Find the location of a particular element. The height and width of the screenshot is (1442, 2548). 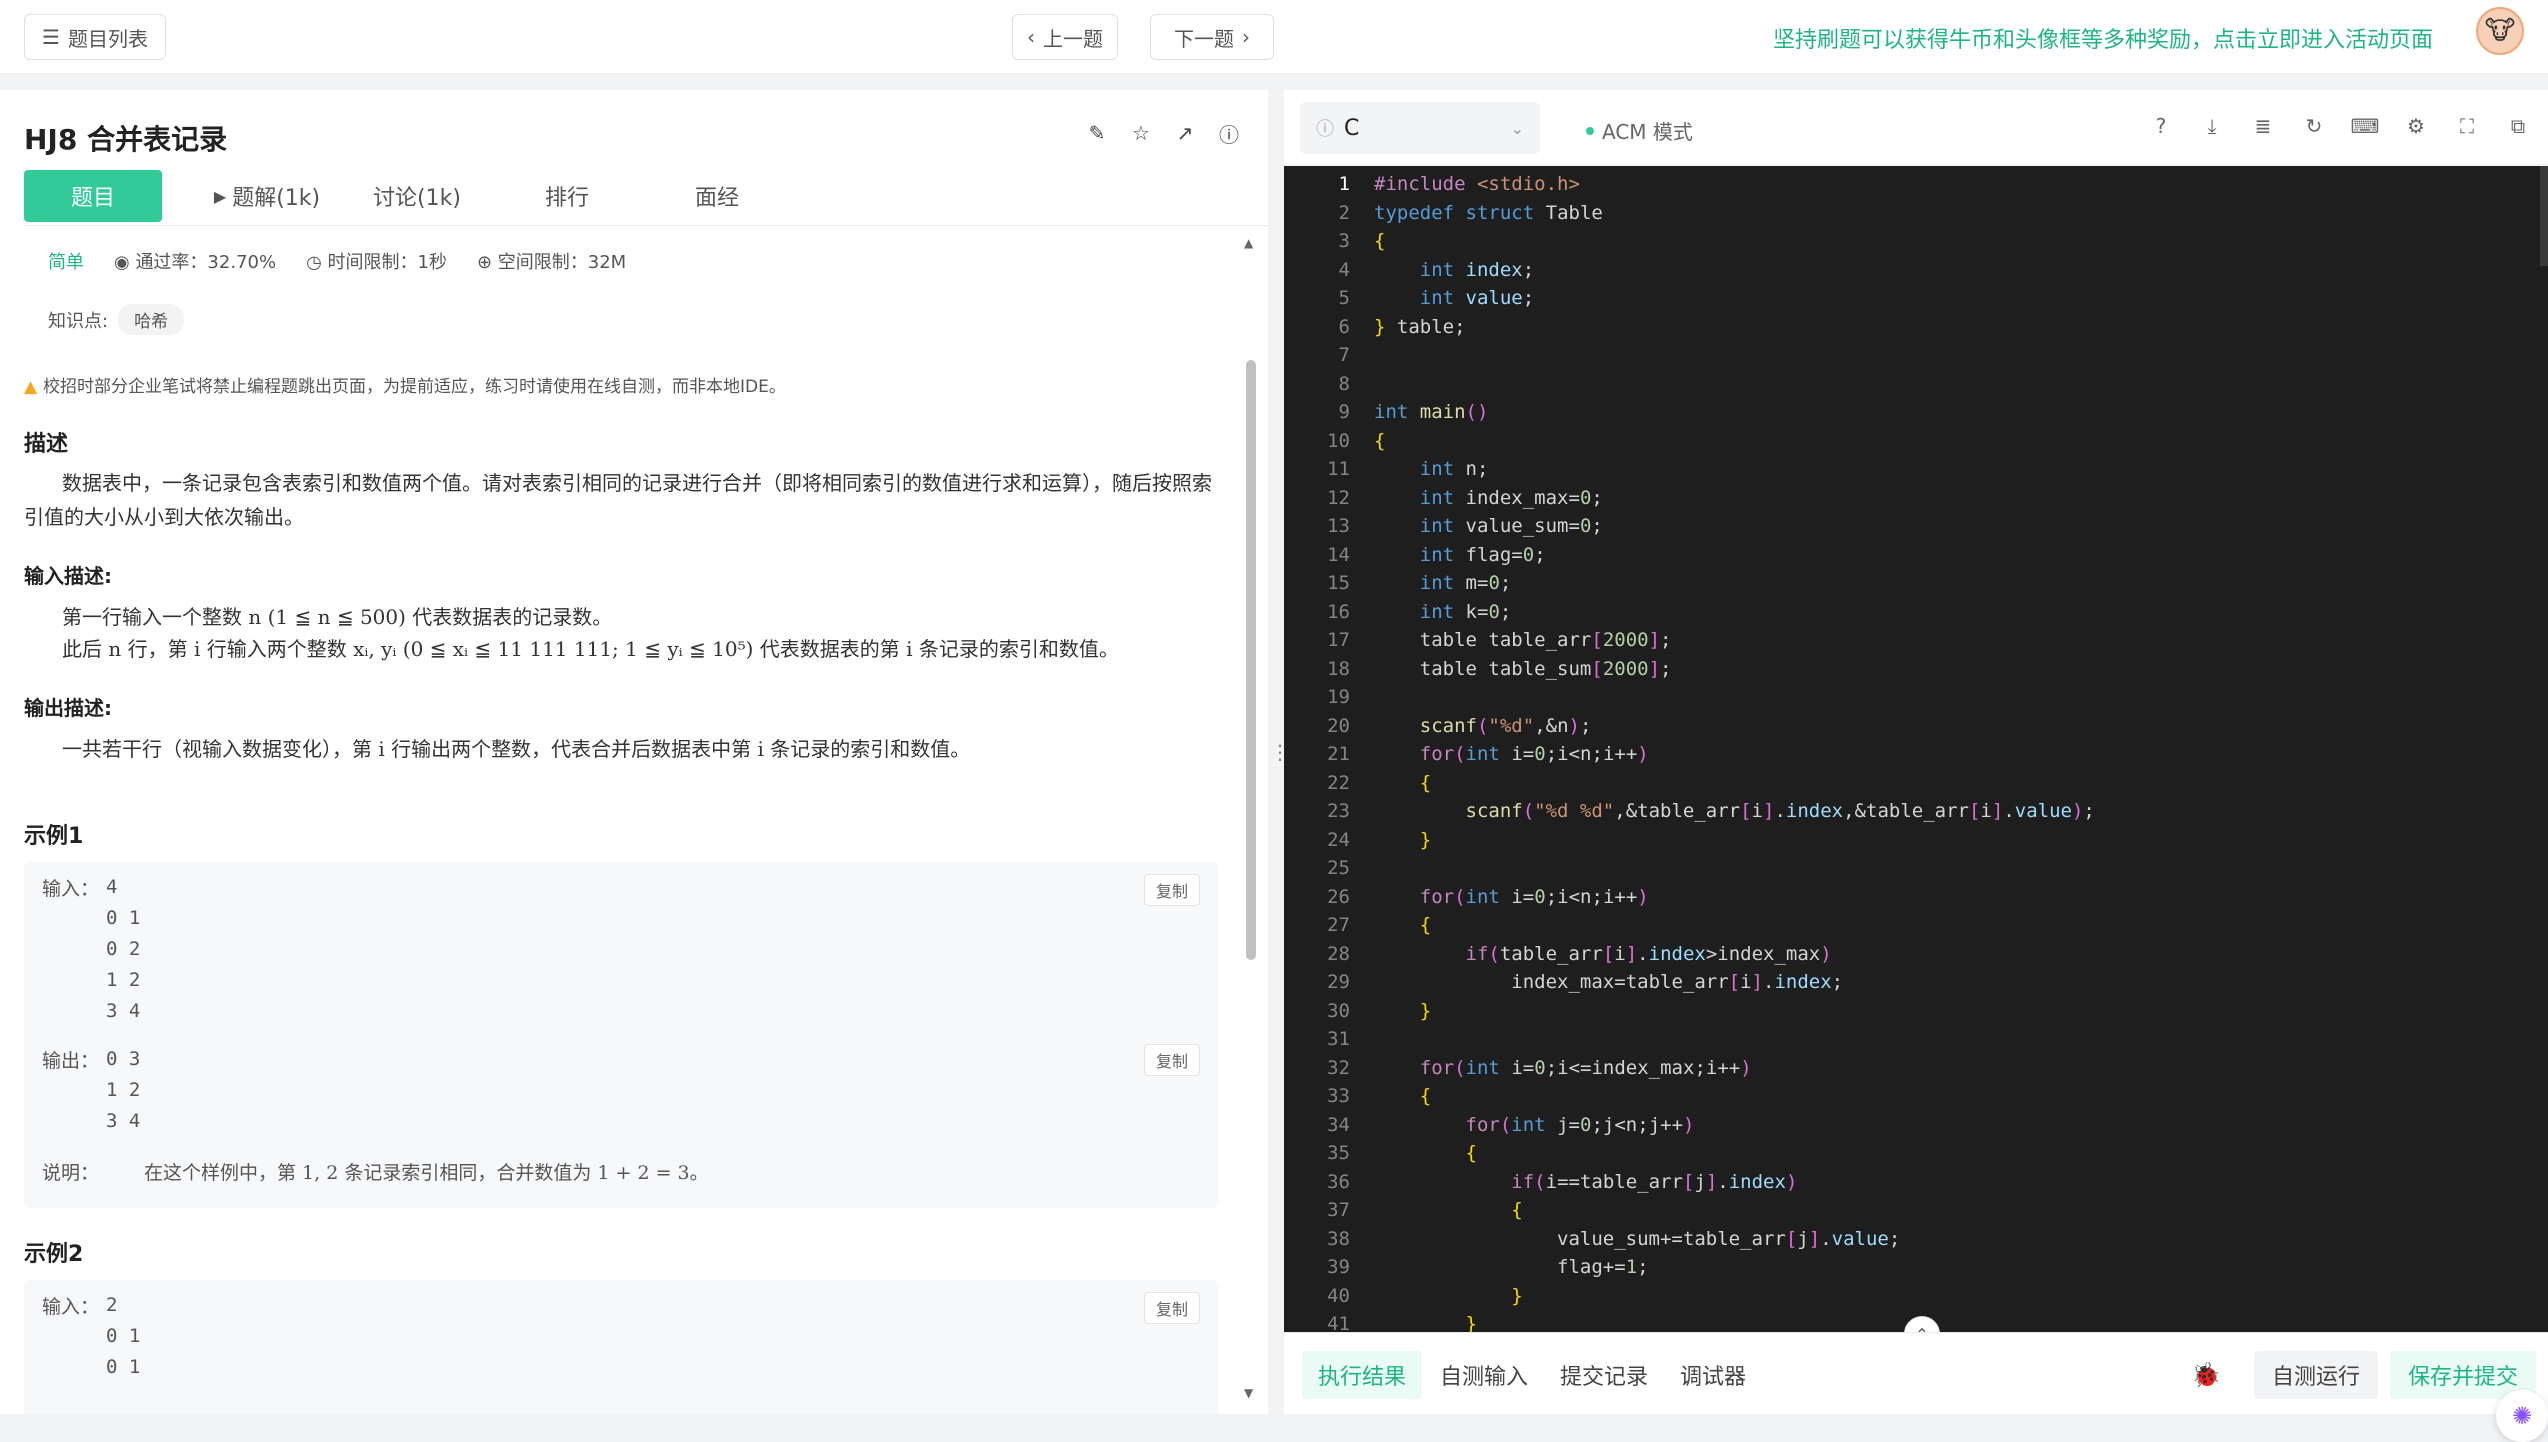

tab-solutions: ▶ 题解(1k) is located at coordinates (267, 196).